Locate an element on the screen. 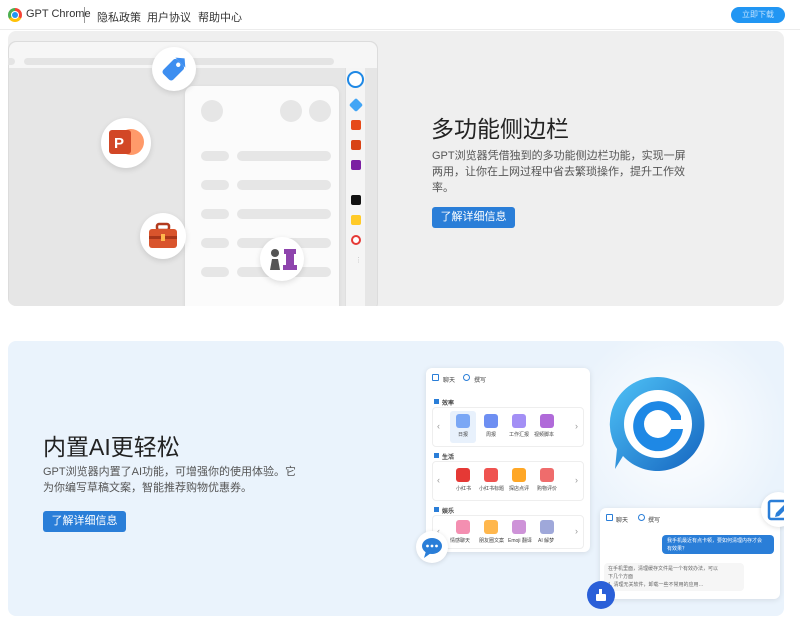  thumb-icon is located at coordinates (601, 595).